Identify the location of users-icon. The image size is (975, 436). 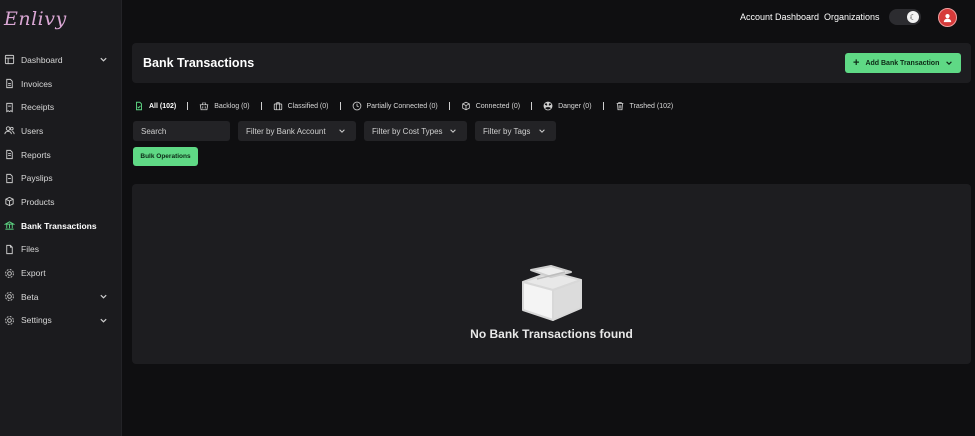
(9, 130).